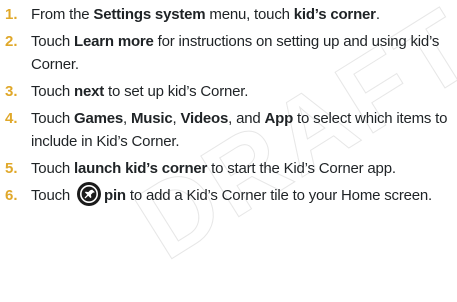 This screenshot has width=457, height=302. I want to click on step-number: 2., so click(11, 41).